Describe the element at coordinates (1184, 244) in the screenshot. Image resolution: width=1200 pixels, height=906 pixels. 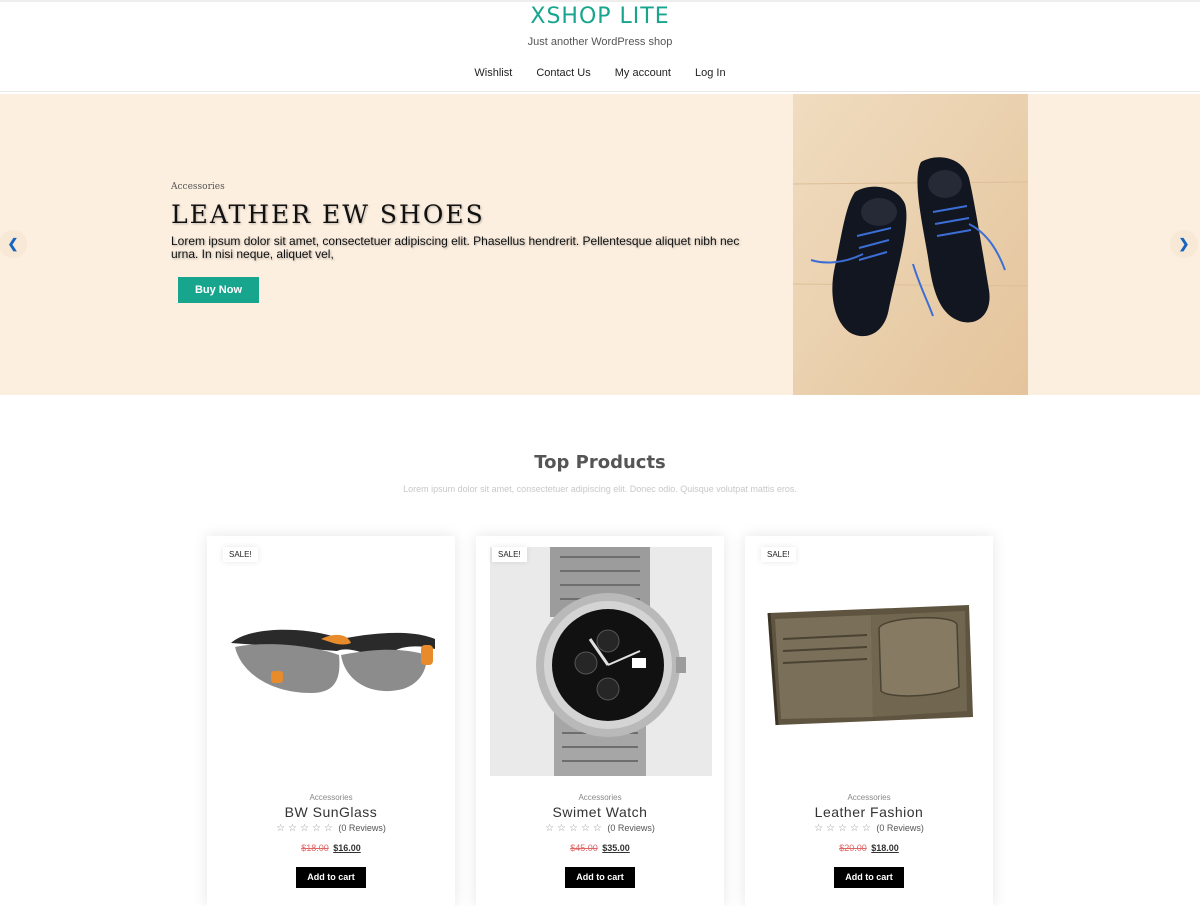
I see `chevron-right-icon: ❯` at that location.